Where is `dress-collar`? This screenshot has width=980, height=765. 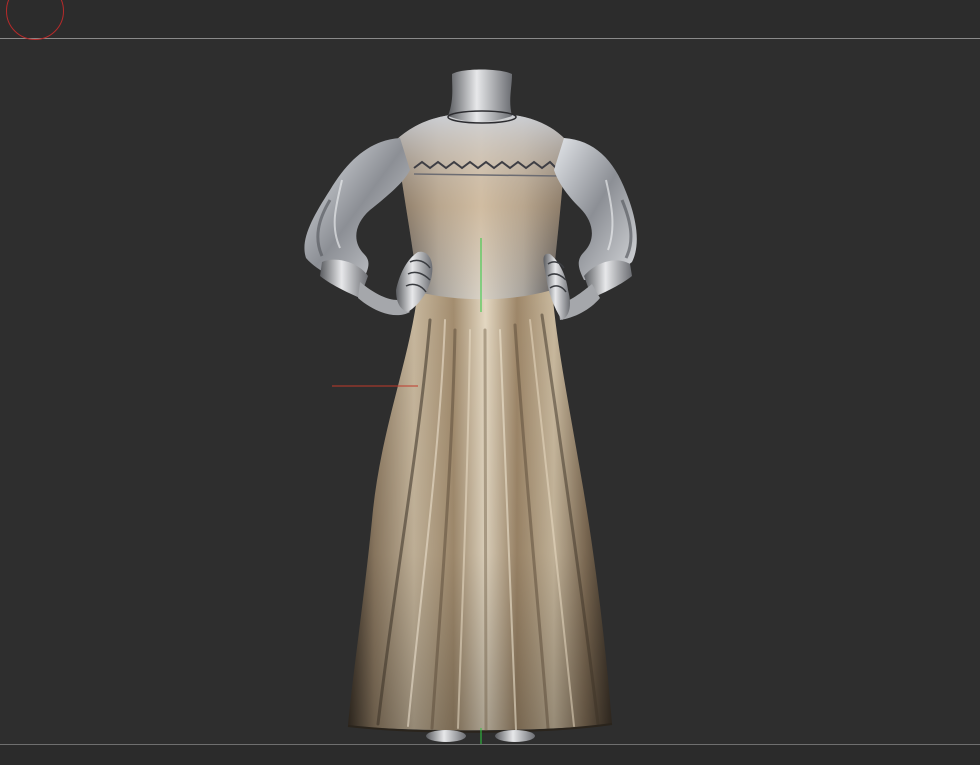
dress-collar is located at coordinates (480, 95).